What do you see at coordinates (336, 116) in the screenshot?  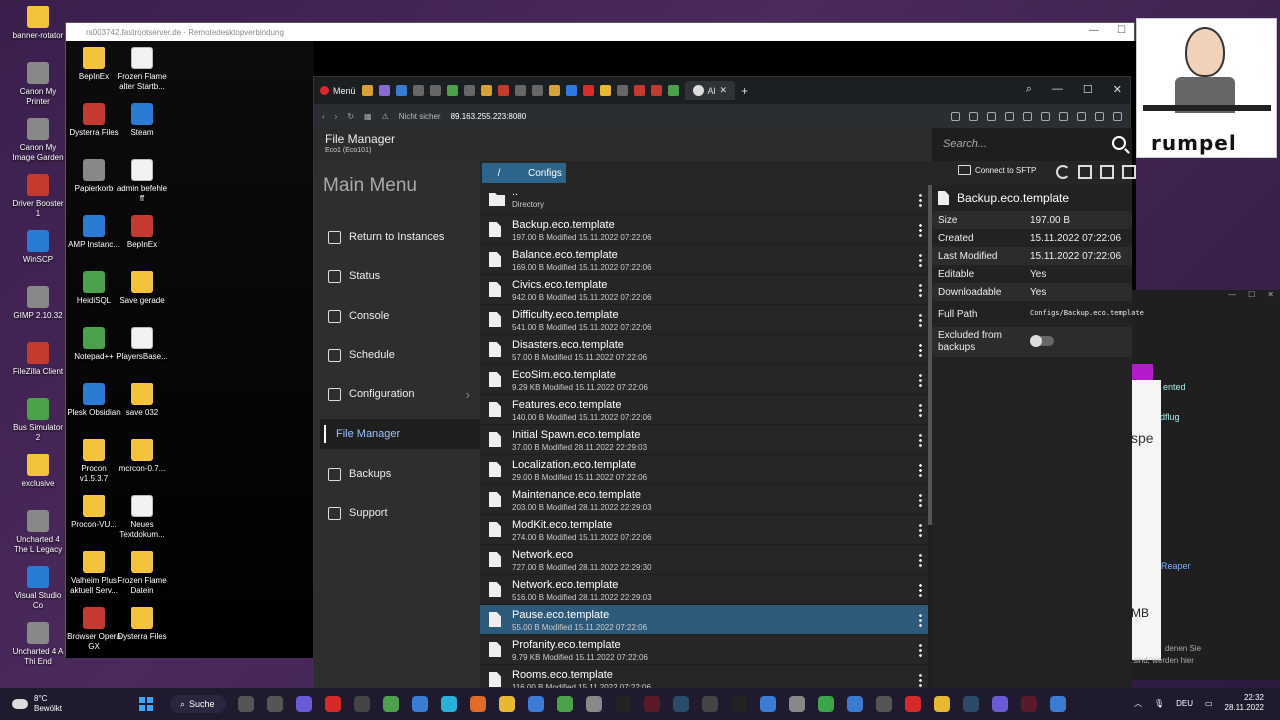 I see `forward-icon: ›` at bounding box center [336, 116].